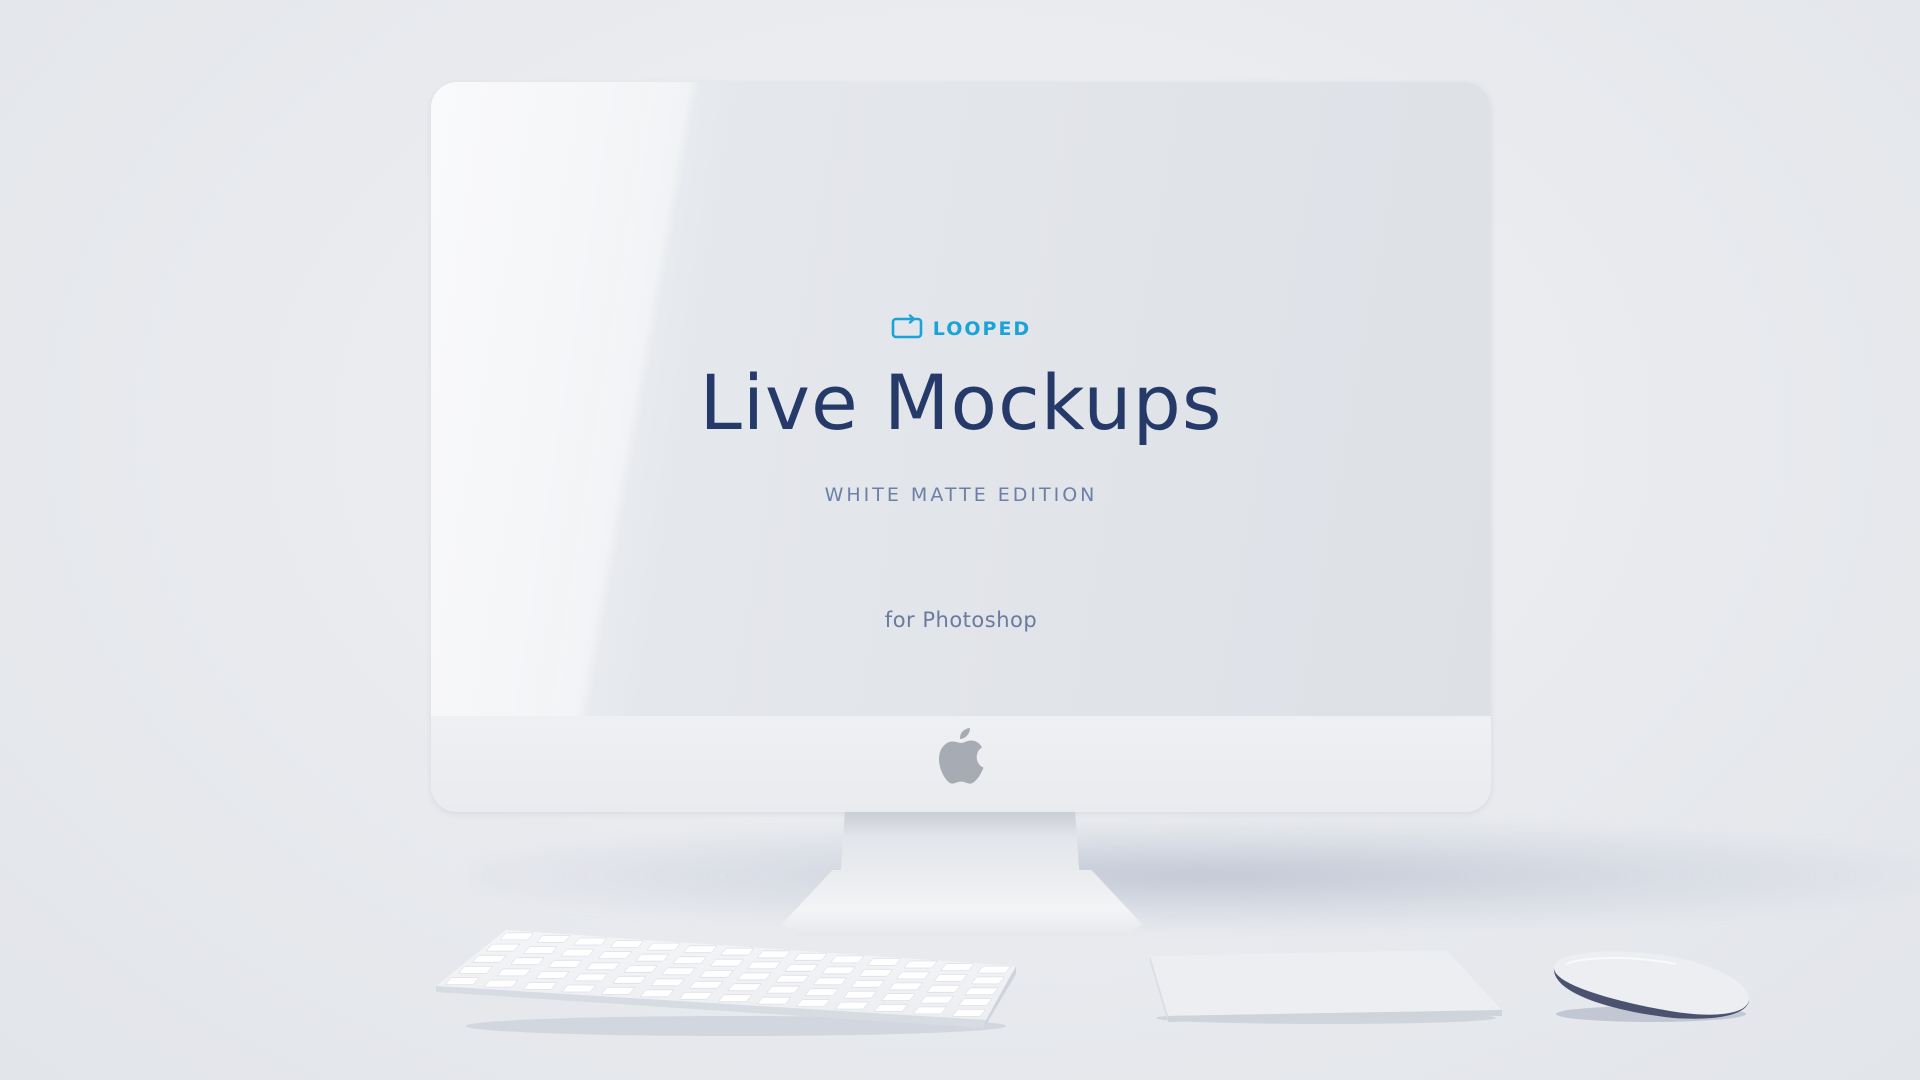 This screenshot has height=1080, width=1920. Describe the element at coordinates (982, 329) in the screenshot. I see `badge-label: LOOPED` at that location.